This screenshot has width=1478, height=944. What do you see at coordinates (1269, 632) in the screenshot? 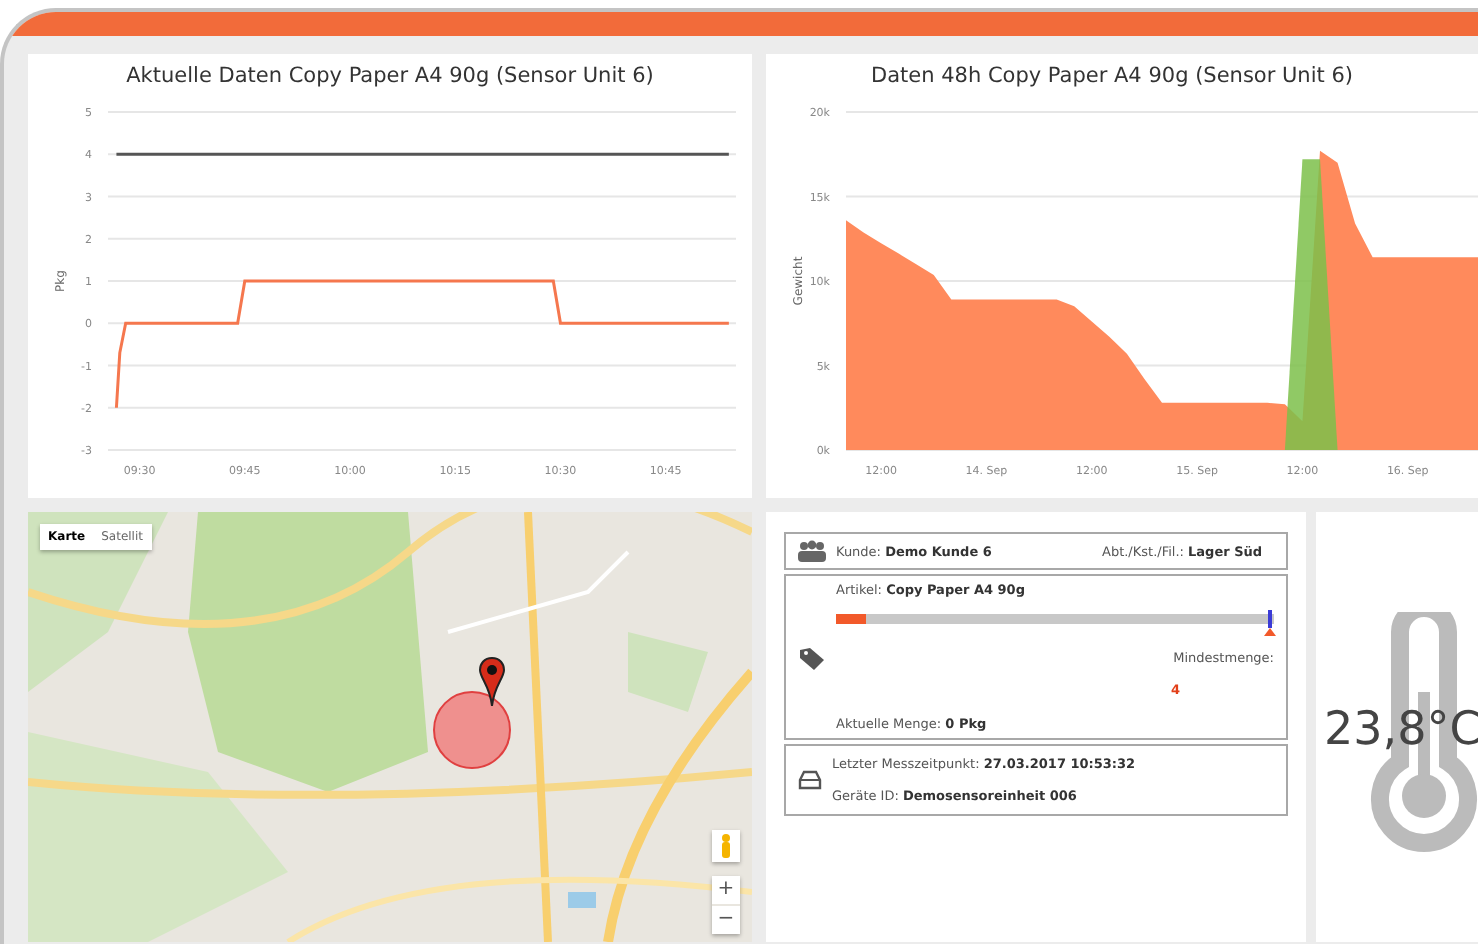
I see `arrow-icon` at bounding box center [1269, 632].